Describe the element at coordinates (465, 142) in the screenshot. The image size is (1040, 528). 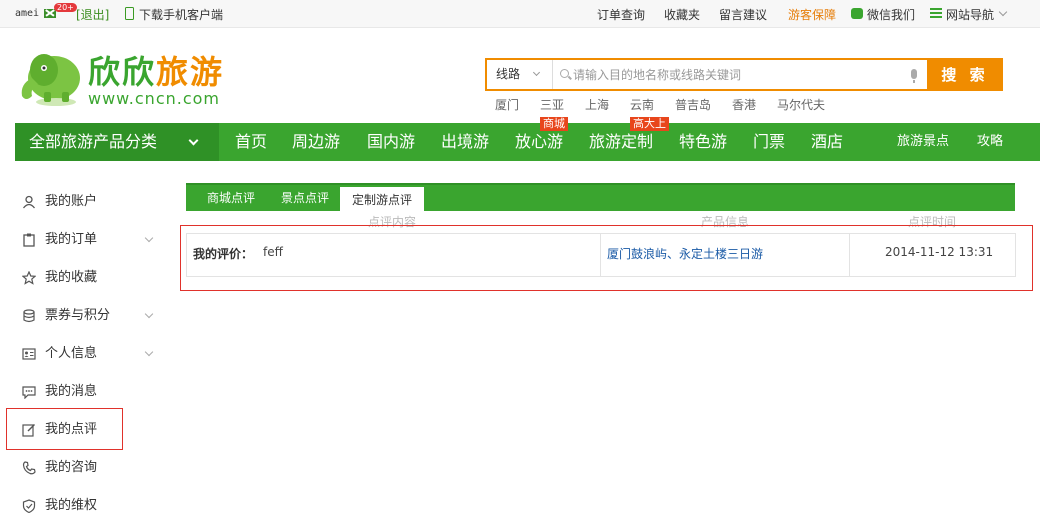
I see `nav-item-outbound: 出境游` at that location.